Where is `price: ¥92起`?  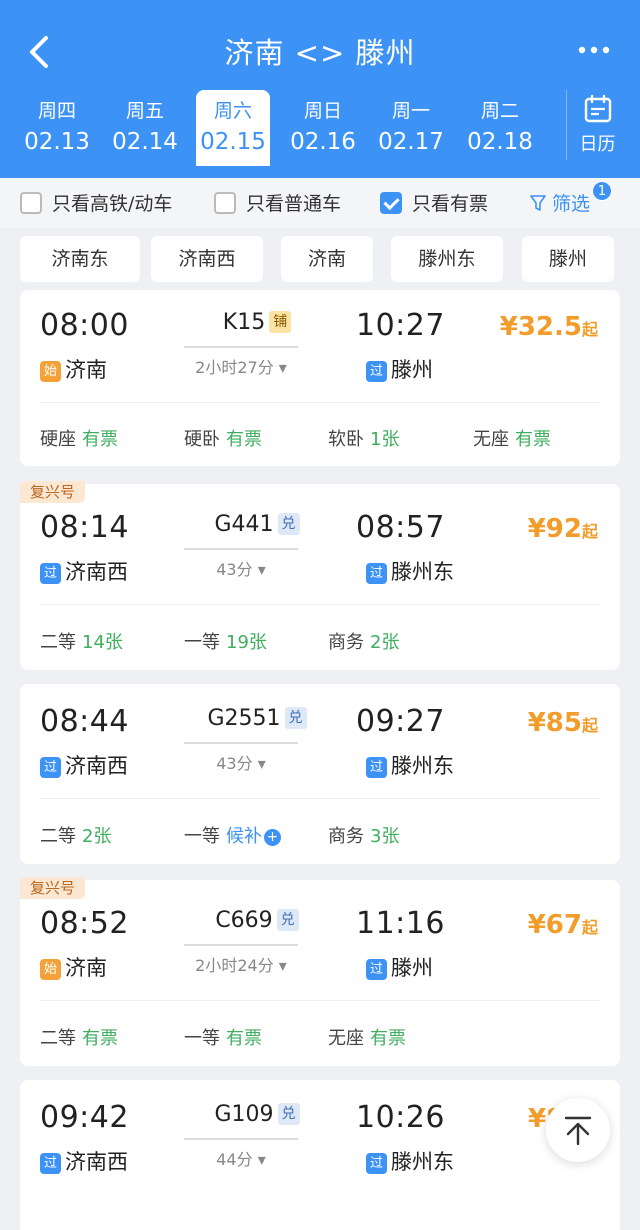 price: ¥92起 is located at coordinates (563, 529).